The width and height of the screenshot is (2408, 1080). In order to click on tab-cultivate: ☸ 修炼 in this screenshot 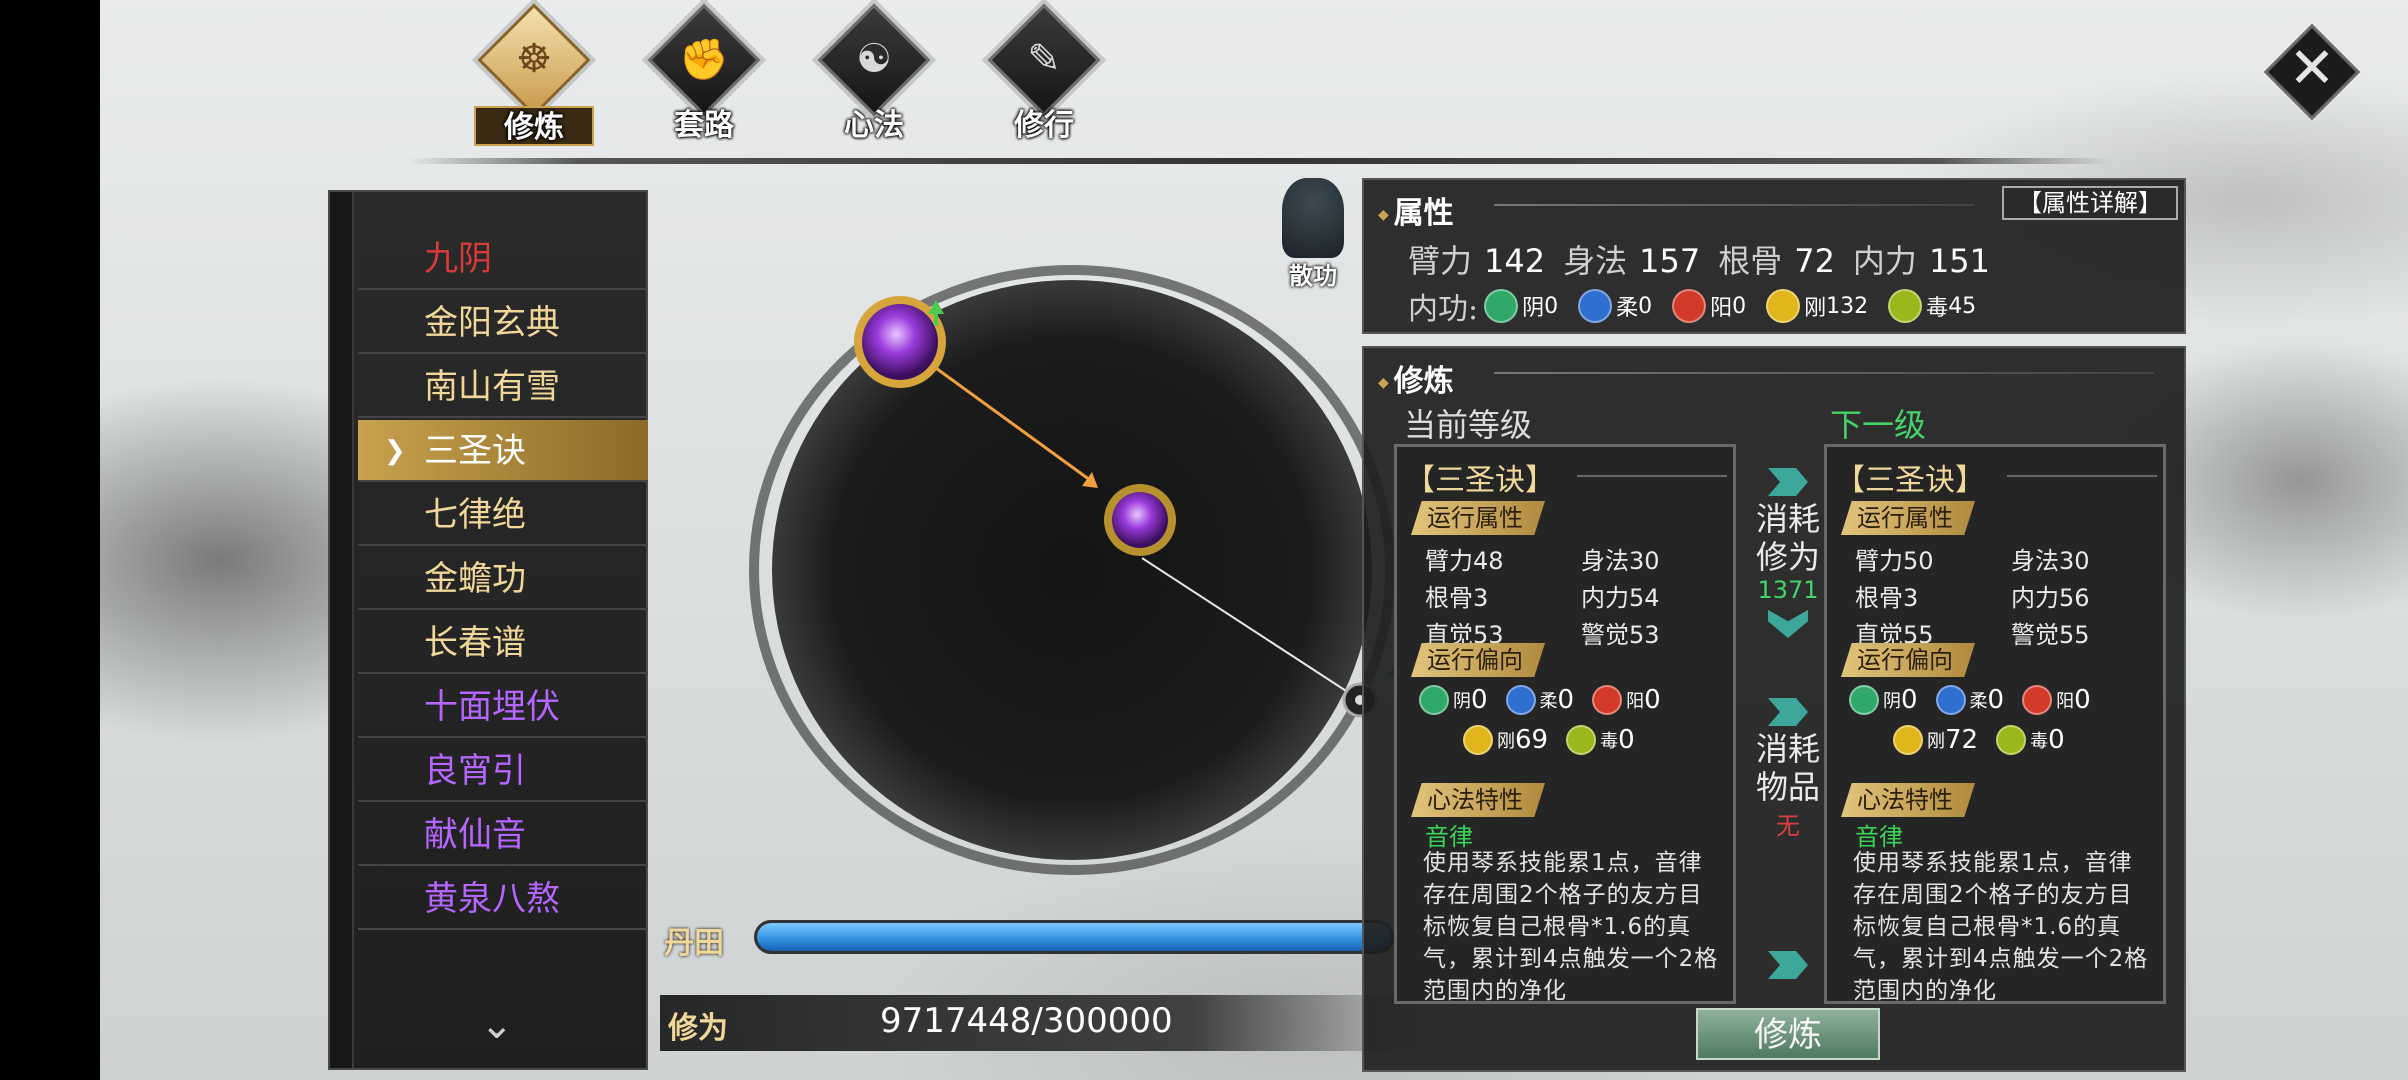, I will do `click(534, 74)`.